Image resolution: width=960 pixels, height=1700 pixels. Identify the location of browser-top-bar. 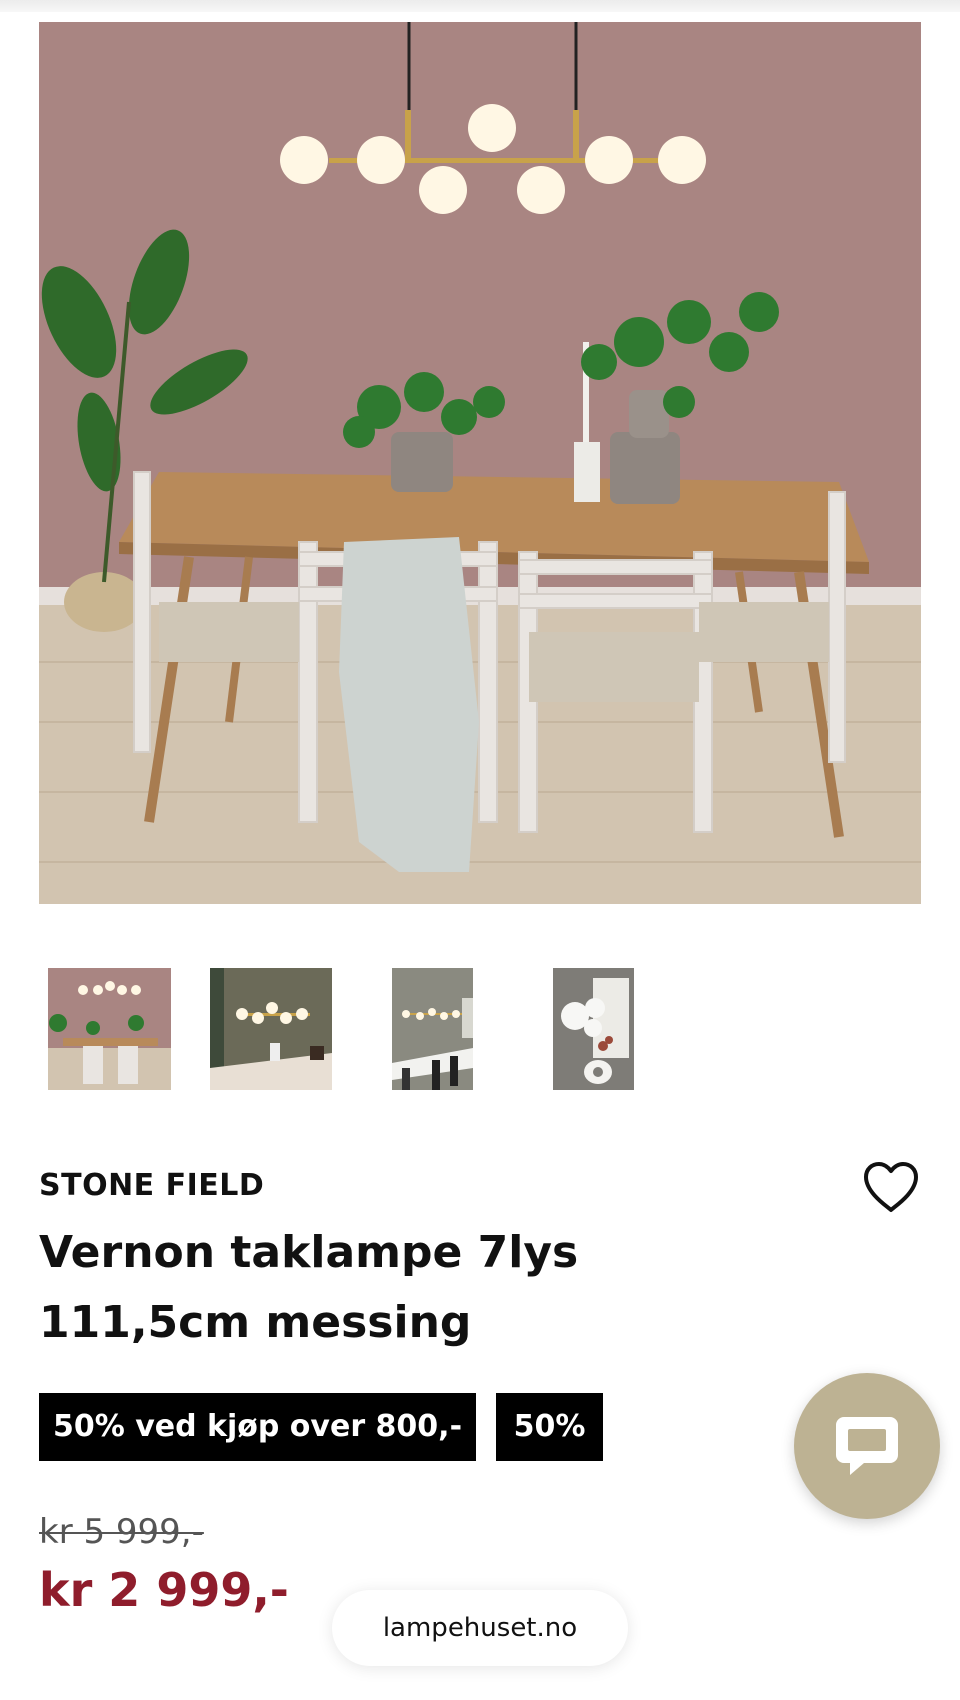
(480, 6).